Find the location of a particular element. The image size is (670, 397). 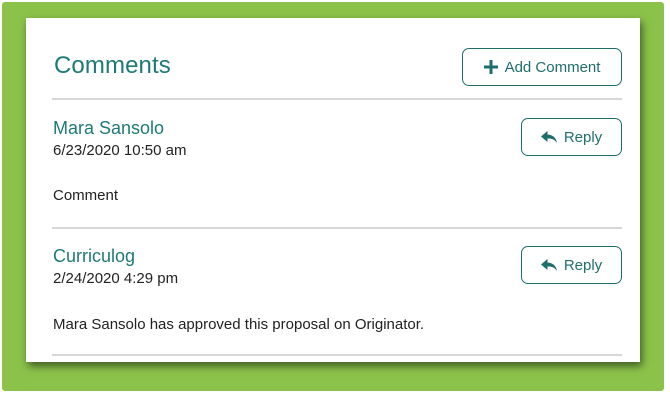

add-comment-button: Add Comment is located at coordinates (542, 67).